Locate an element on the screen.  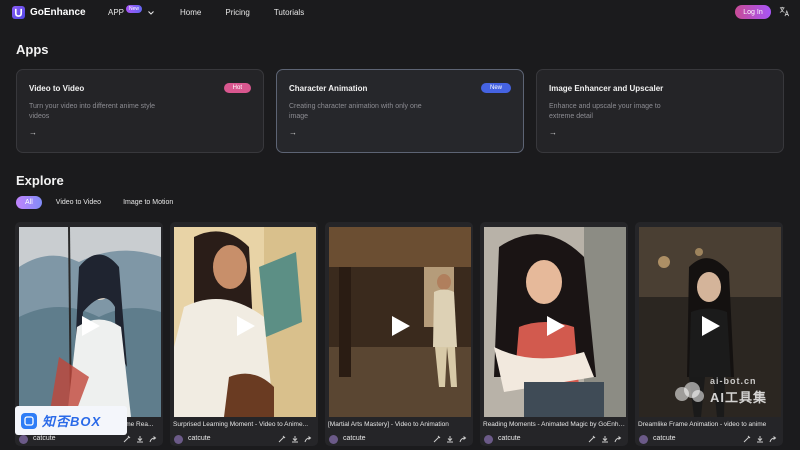
language-icon is located at coordinates (784, 11).